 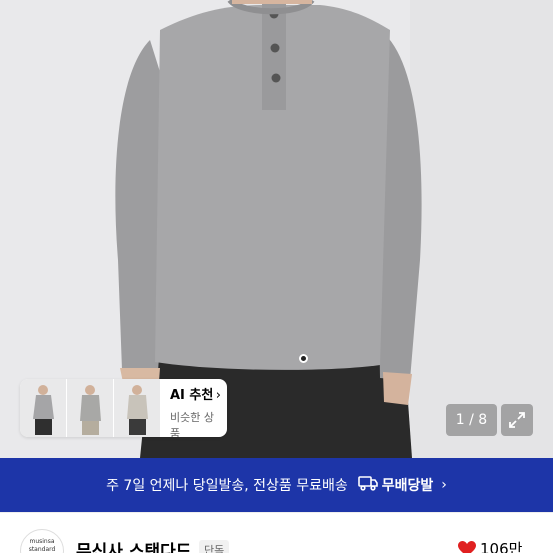 What do you see at coordinates (214, 546) in the screenshot?
I see `exclusive-badge: 단독` at bounding box center [214, 546].